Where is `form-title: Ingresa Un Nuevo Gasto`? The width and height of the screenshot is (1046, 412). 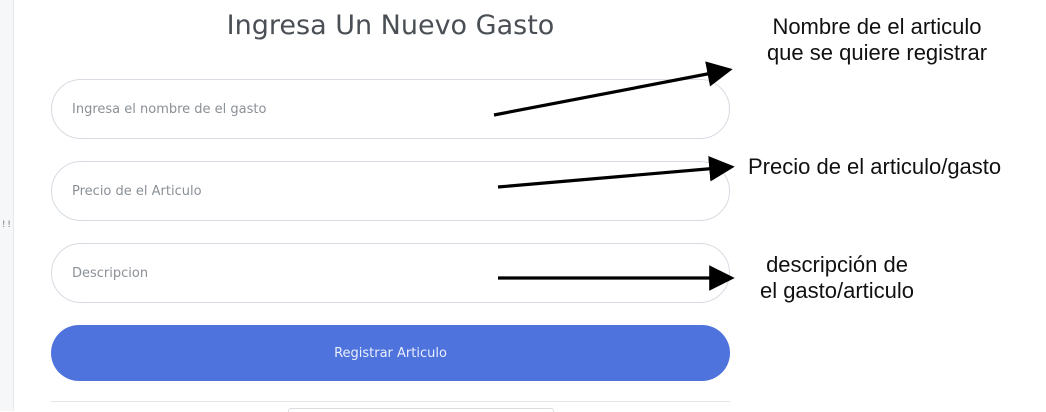 form-title: Ingresa Un Nuevo Gasto is located at coordinates (390, 25).